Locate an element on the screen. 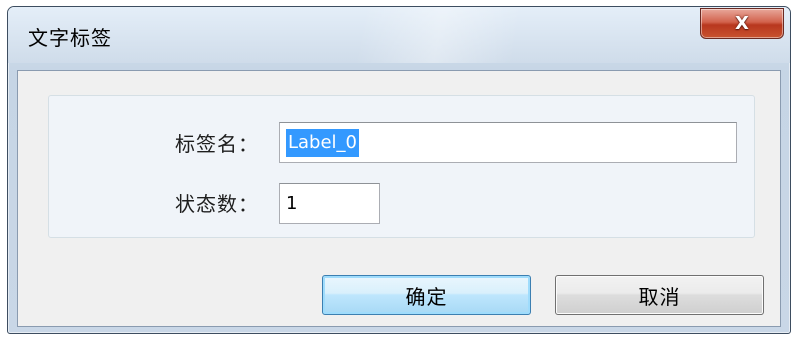 Image resolution: width=799 pixels, height=341 pixels. state-count-input: 1 is located at coordinates (329, 203).